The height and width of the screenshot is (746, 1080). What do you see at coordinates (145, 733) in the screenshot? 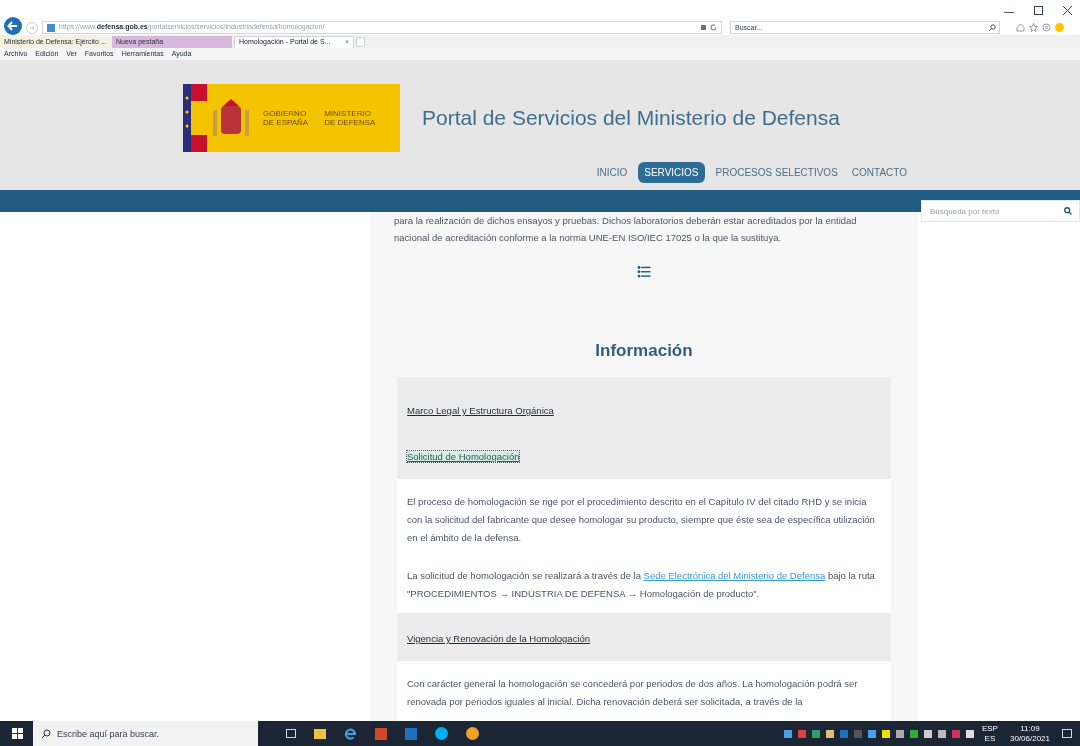
I see `taskbar-search-field: Escribe aquí para buscar.` at bounding box center [145, 733].